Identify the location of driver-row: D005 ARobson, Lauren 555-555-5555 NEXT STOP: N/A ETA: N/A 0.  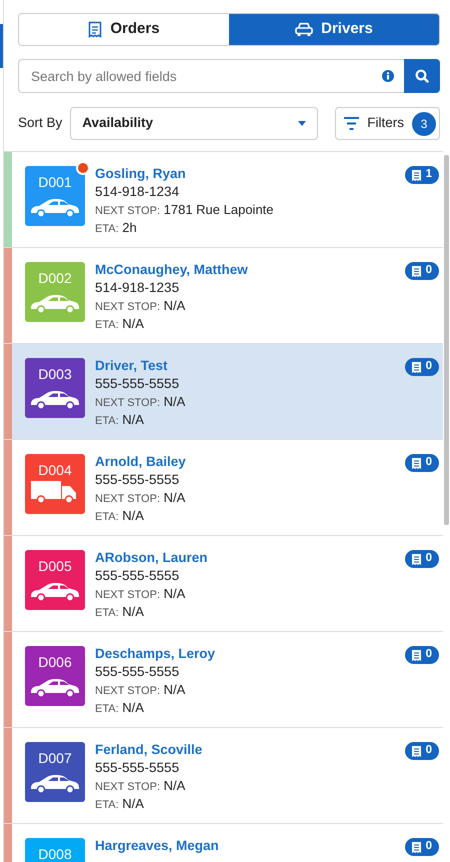
(223, 584).